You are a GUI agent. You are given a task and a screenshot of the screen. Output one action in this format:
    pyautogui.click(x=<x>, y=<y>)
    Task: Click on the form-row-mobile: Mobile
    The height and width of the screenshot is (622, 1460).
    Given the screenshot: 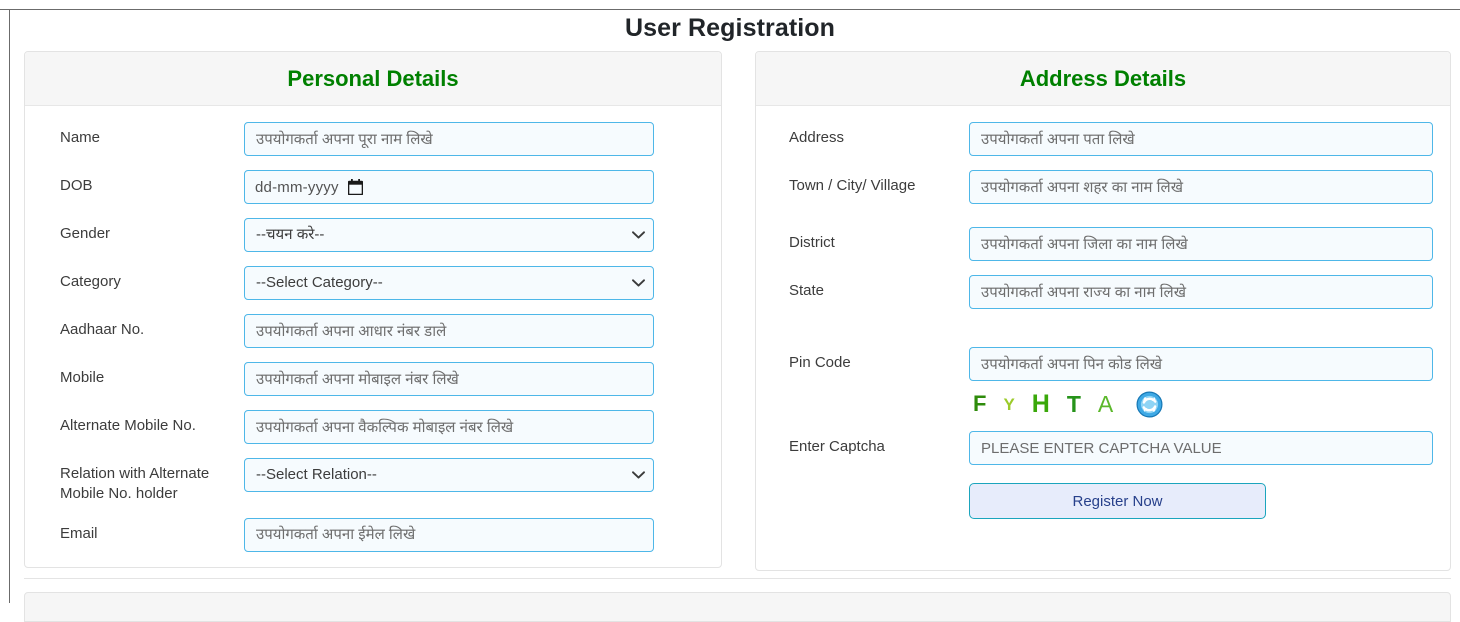 What is the action you would take?
    pyautogui.click(x=373, y=379)
    